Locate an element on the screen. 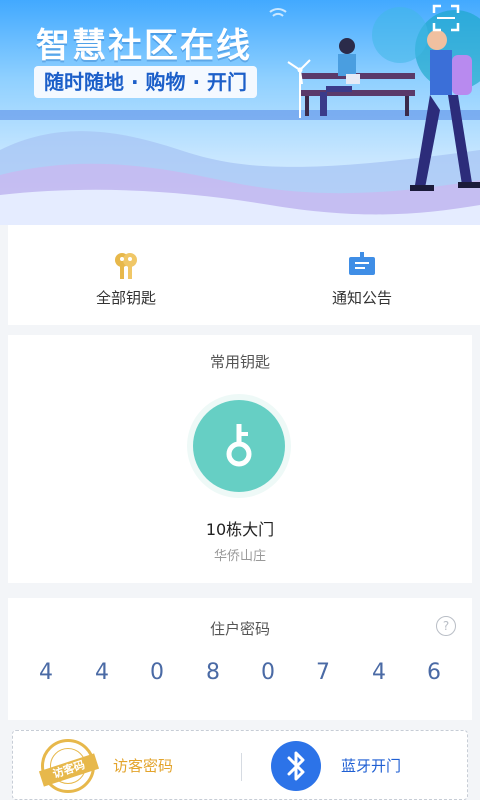  key-name: 10栋大门 is located at coordinates (240, 529).